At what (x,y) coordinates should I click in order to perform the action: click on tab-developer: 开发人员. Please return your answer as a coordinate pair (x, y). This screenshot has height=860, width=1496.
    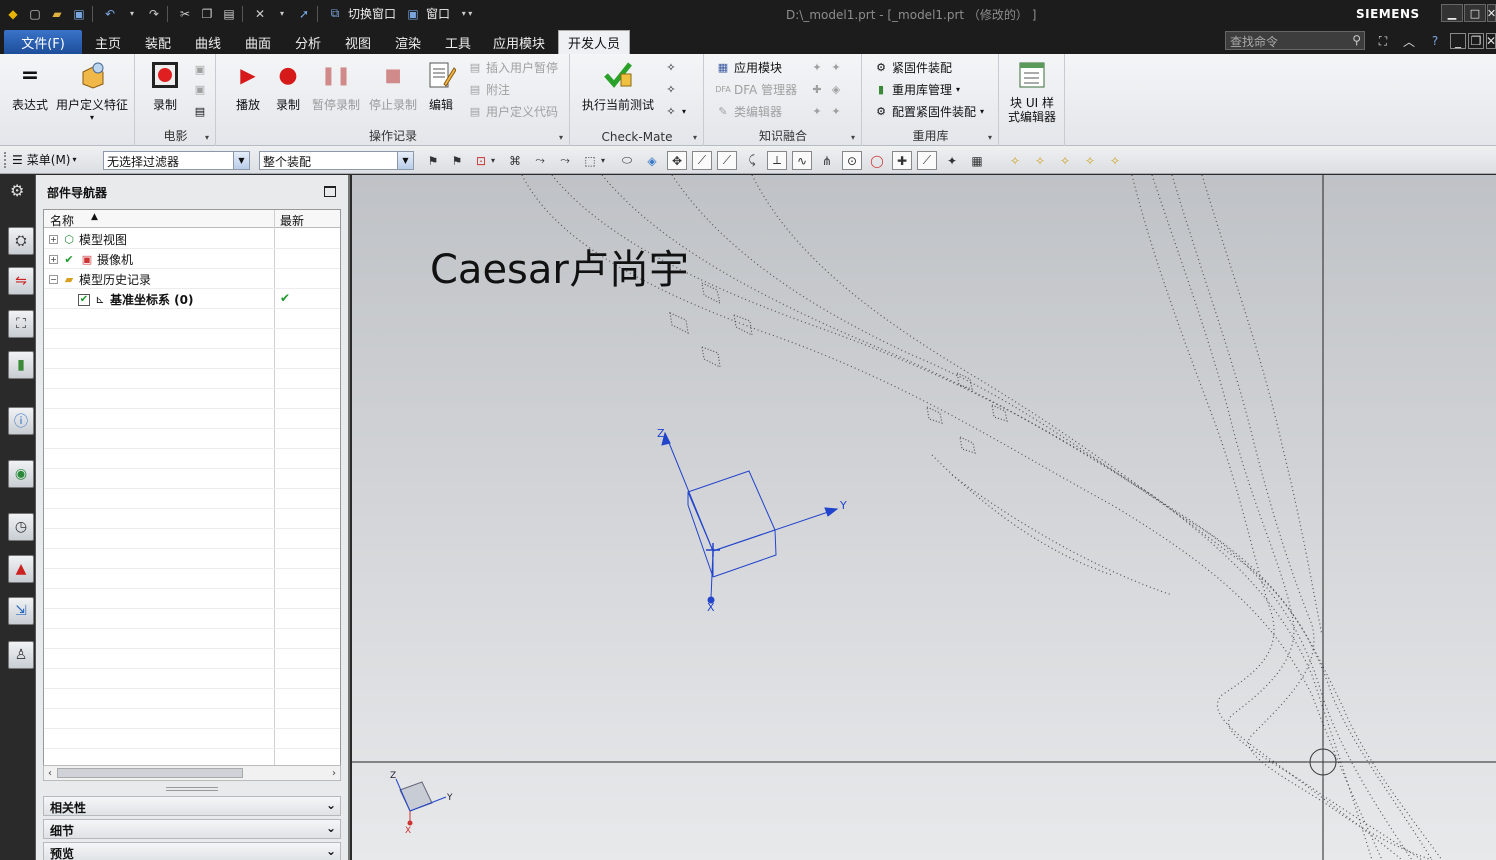
    Looking at the image, I should click on (594, 42).